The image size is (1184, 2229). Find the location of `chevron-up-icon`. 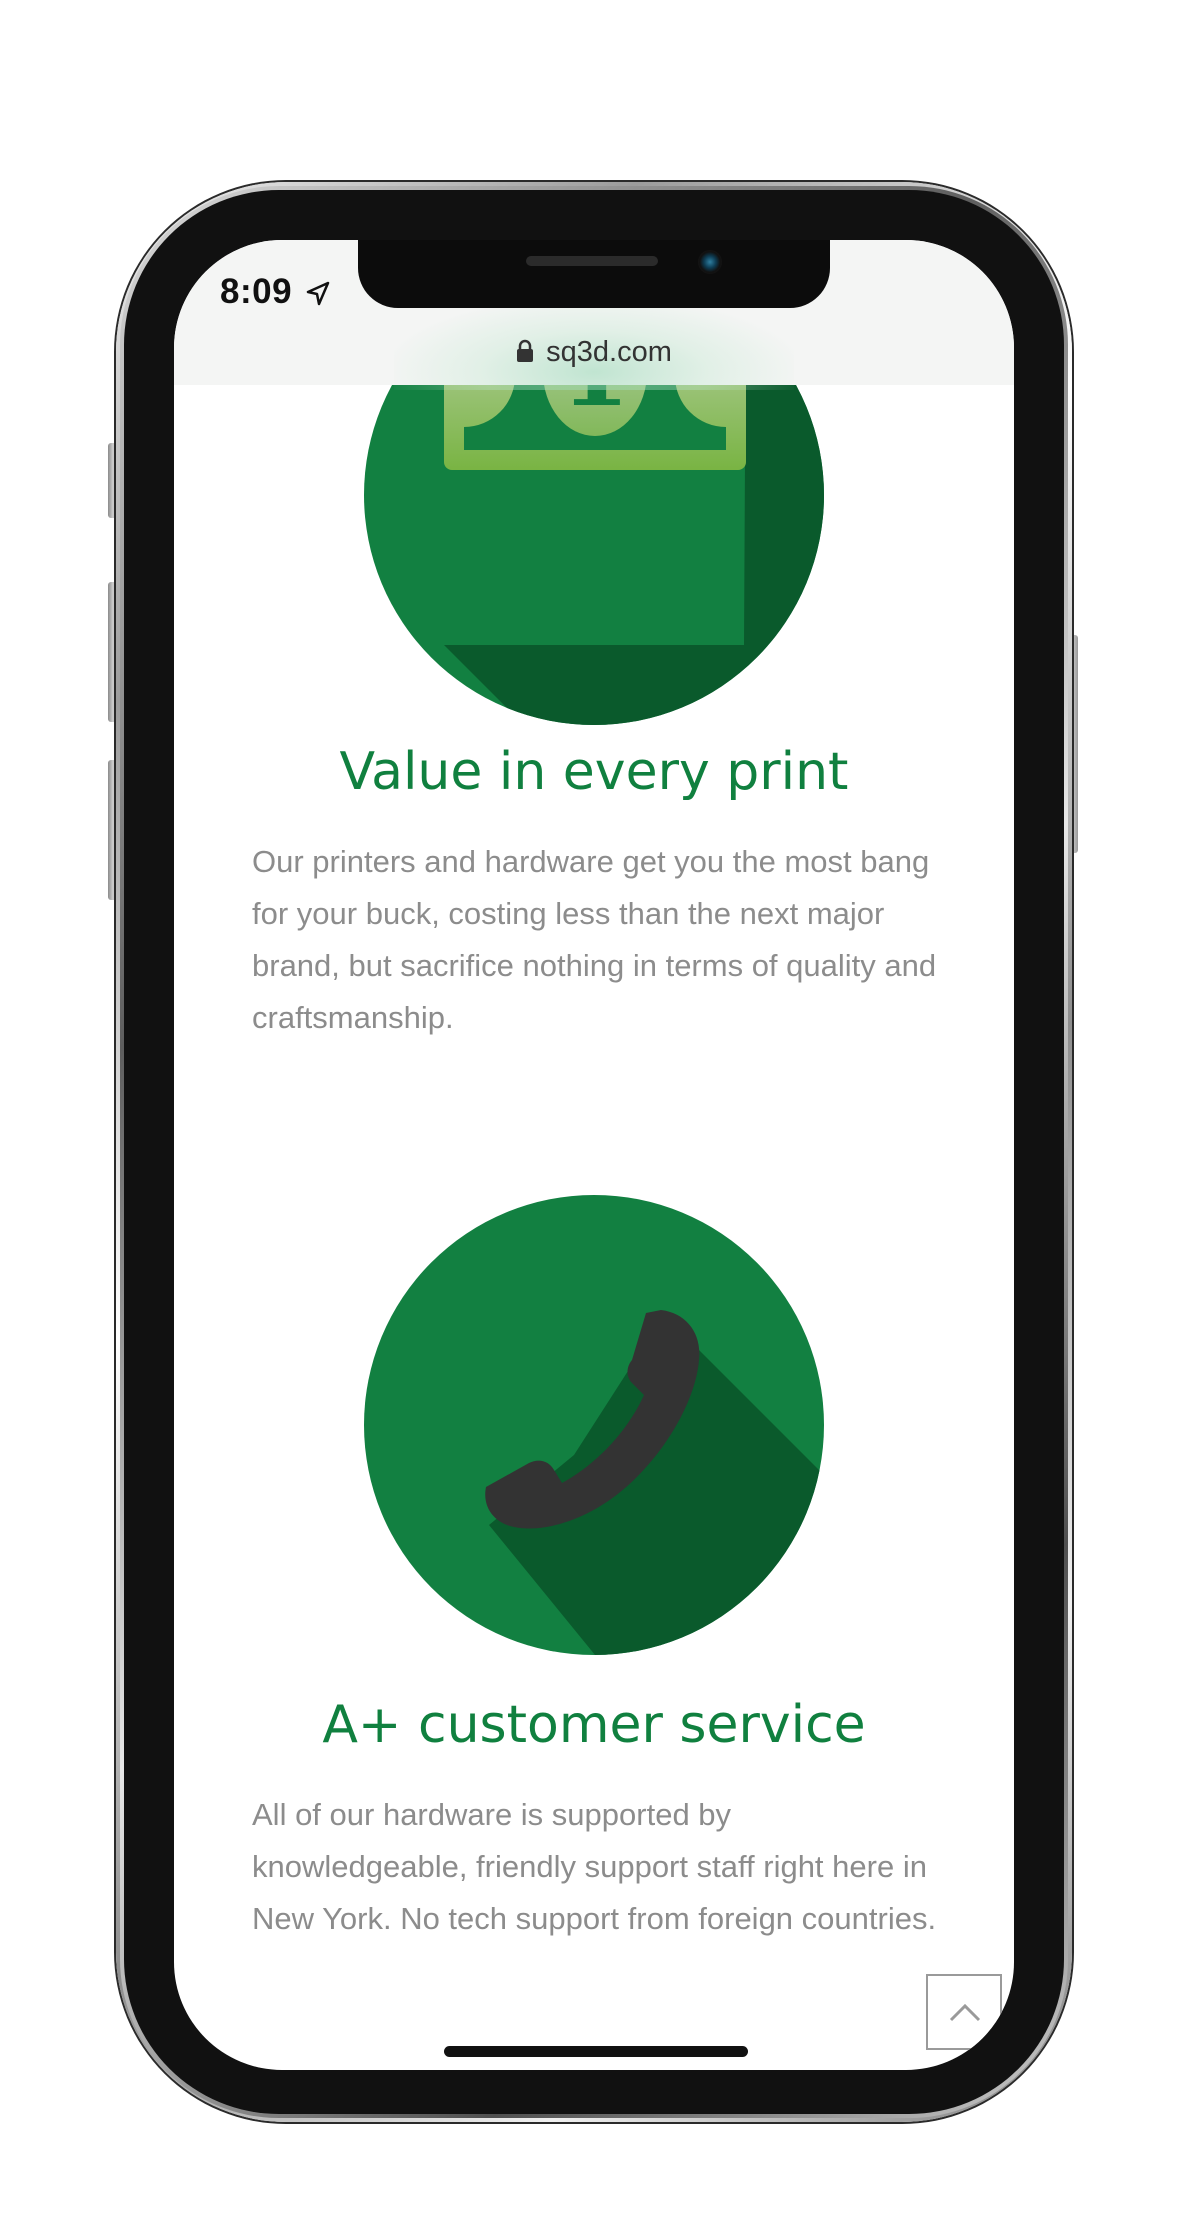

chevron-up-icon is located at coordinates (965, 2012).